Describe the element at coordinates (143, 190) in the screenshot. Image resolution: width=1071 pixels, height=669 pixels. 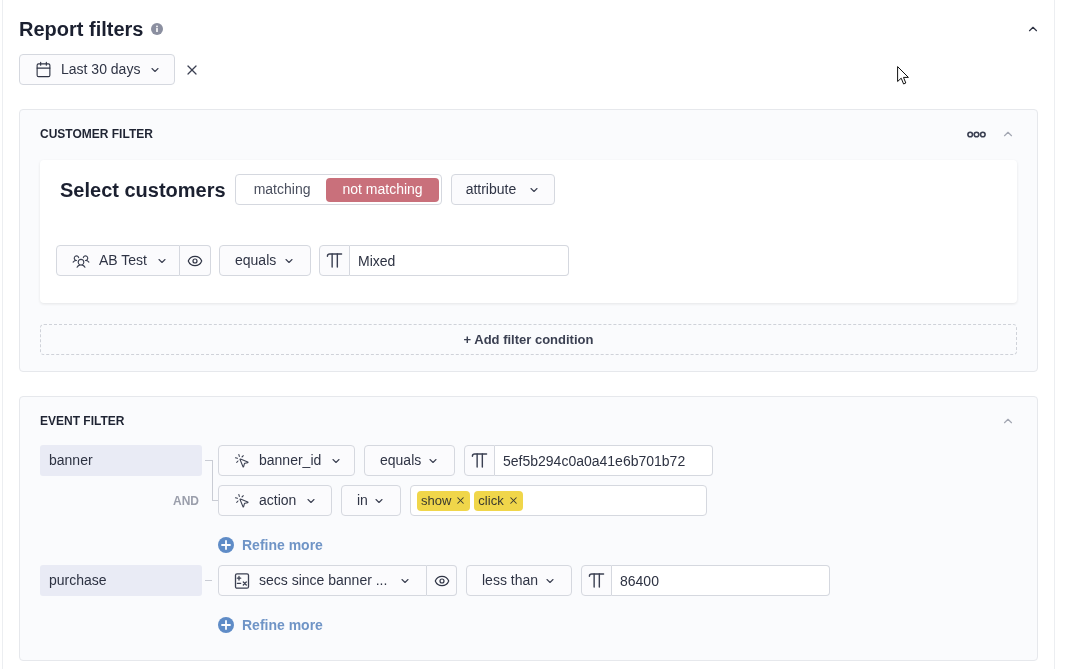
I see `panel-heading: Select customers` at that location.